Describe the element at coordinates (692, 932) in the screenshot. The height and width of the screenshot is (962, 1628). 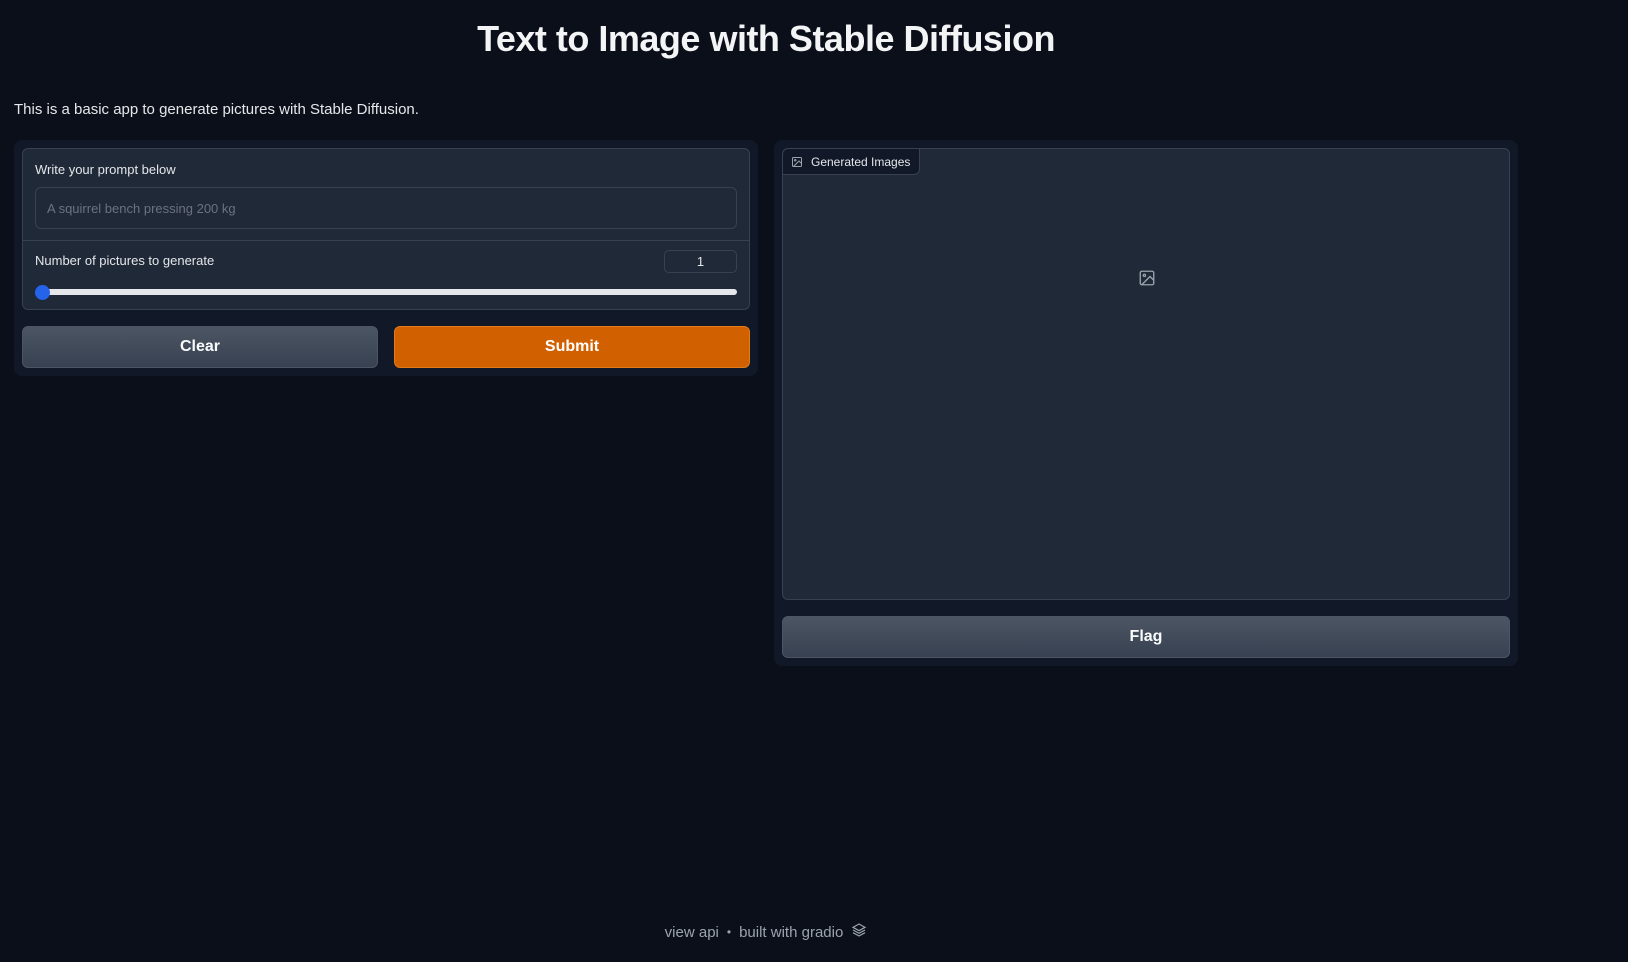
I see `view-api-link: view api` at that location.